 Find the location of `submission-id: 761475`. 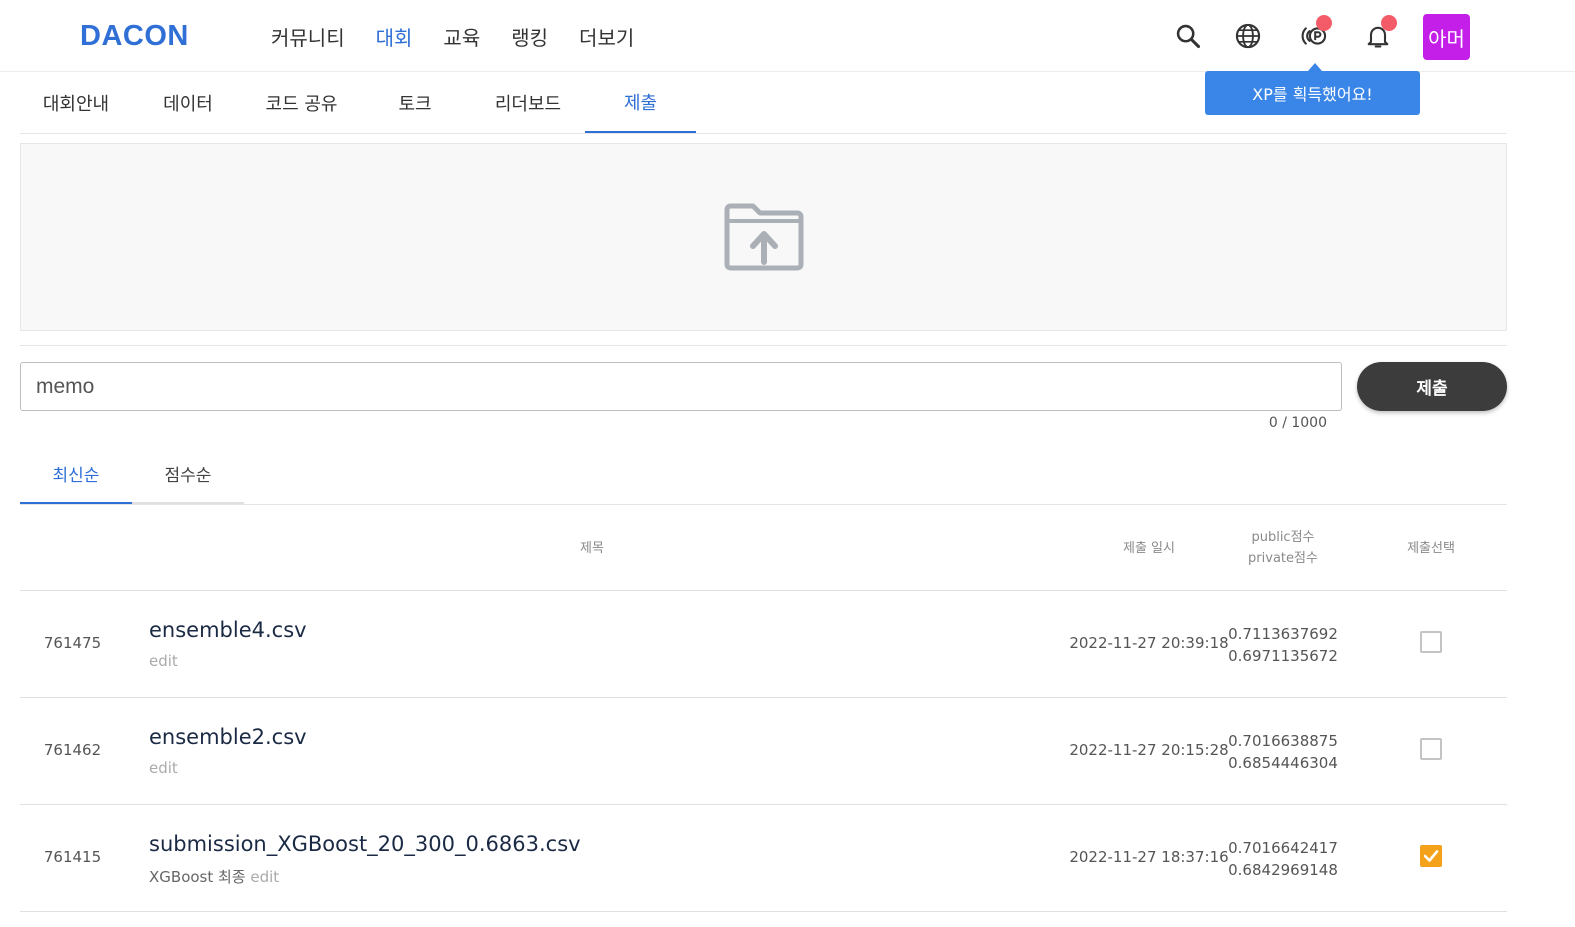

submission-id: 761475 is located at coordinates (72, 643).